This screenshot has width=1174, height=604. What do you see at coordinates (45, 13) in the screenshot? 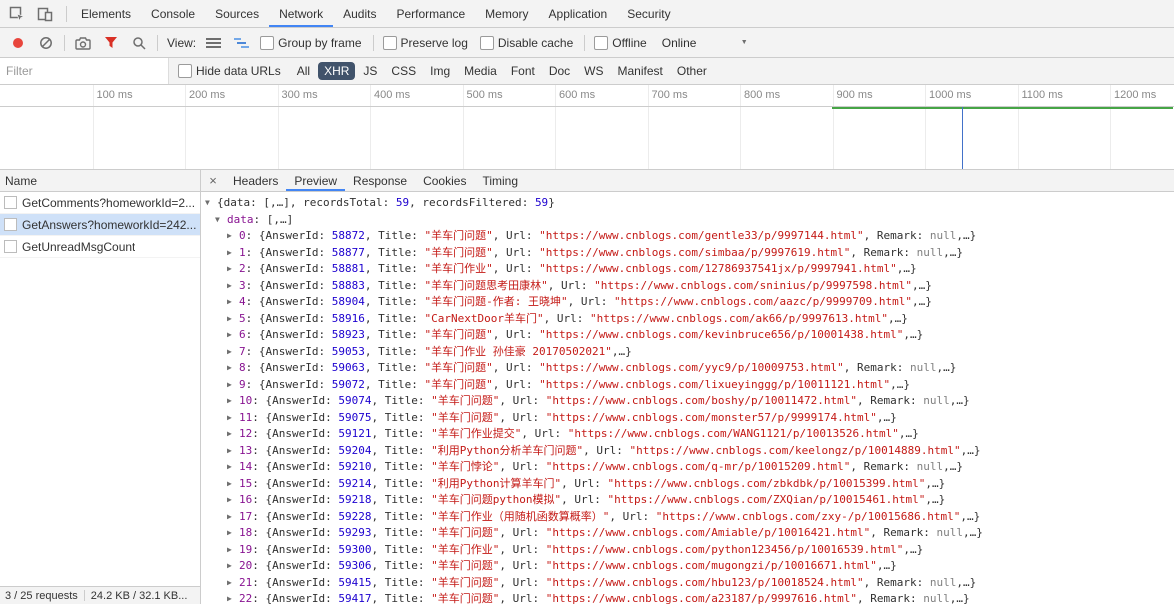
I see `device-toolbar-button` at bounding box center [45, 13].